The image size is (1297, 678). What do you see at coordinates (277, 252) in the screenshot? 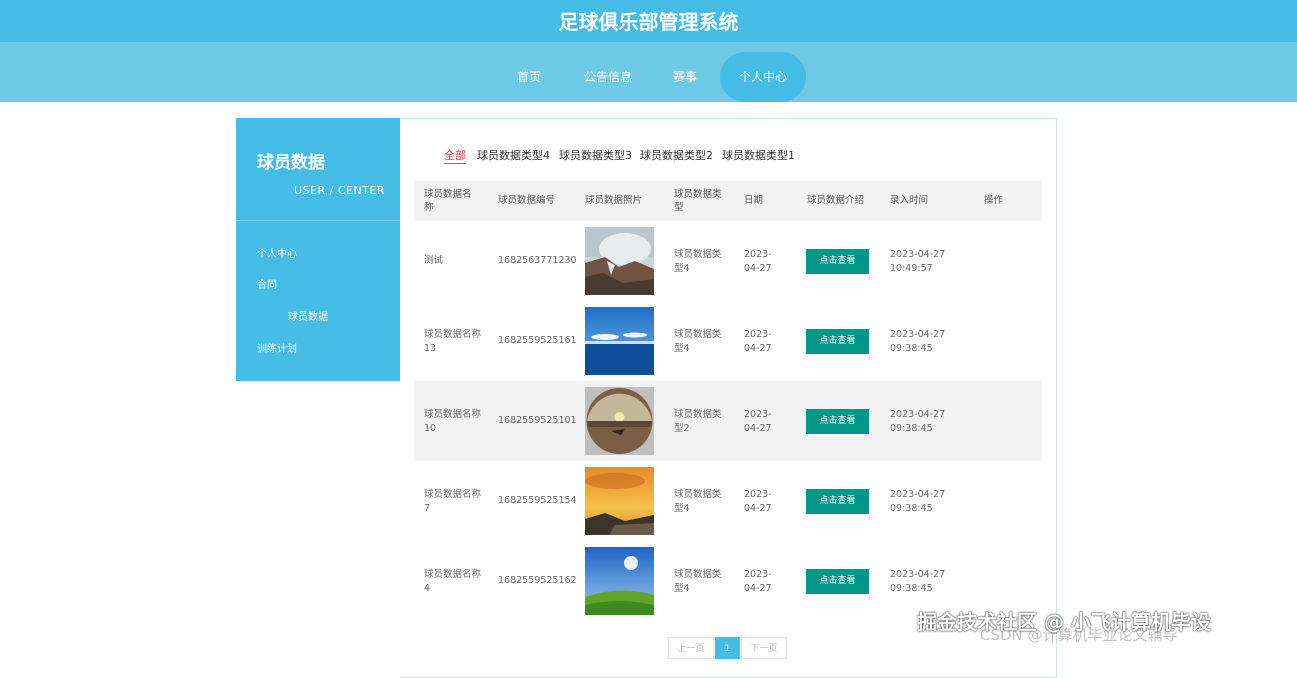
I see `sidebar-item-personal-center: 个人中心` at bounding box center [277, 252].